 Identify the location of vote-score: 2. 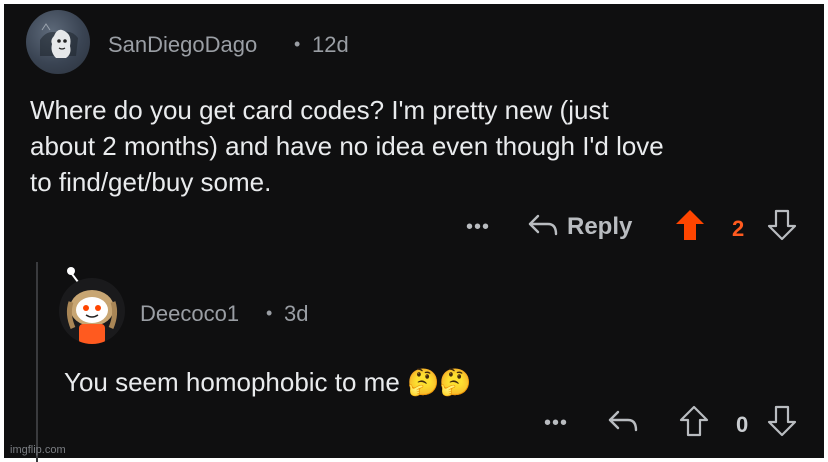
(738, 228).